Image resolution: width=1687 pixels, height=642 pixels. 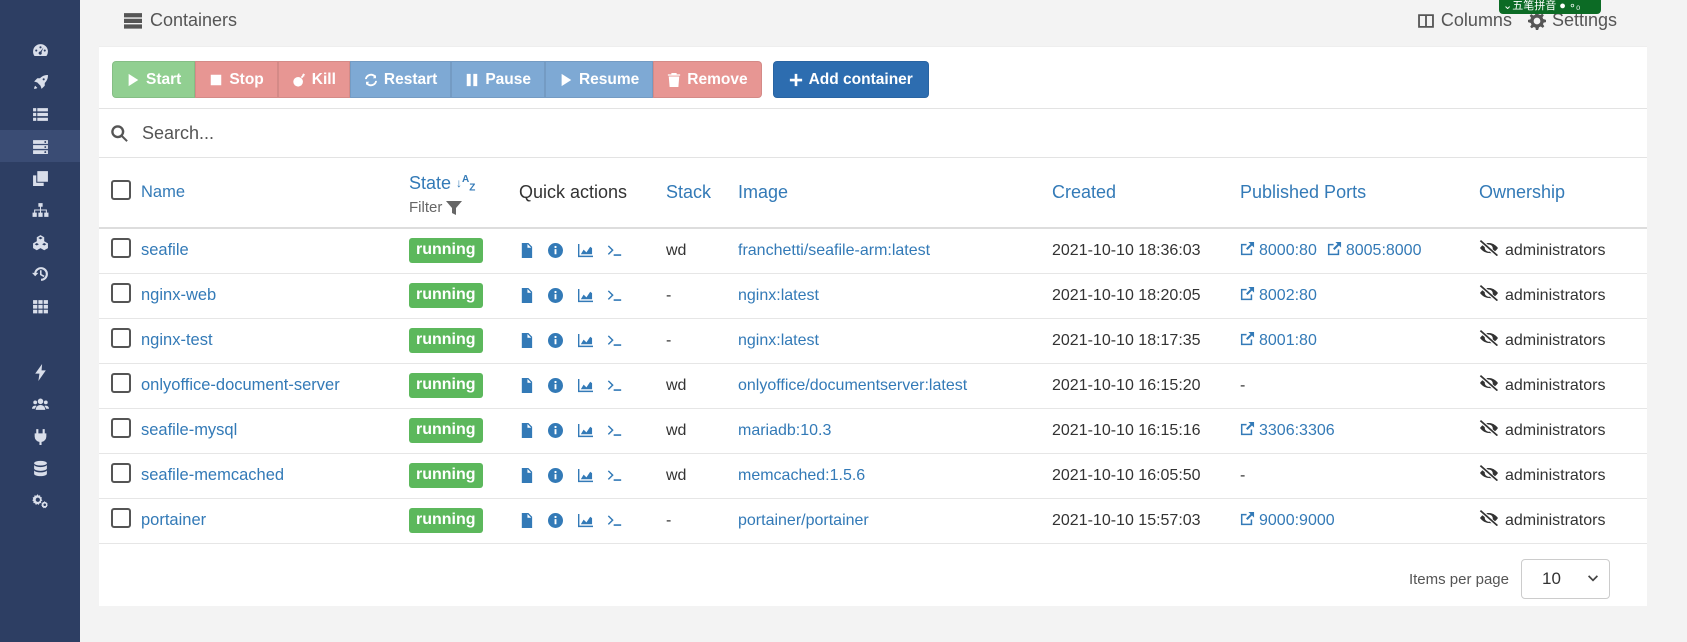 I want to click on columns-button: Columns, so click(x=1464, y=20).